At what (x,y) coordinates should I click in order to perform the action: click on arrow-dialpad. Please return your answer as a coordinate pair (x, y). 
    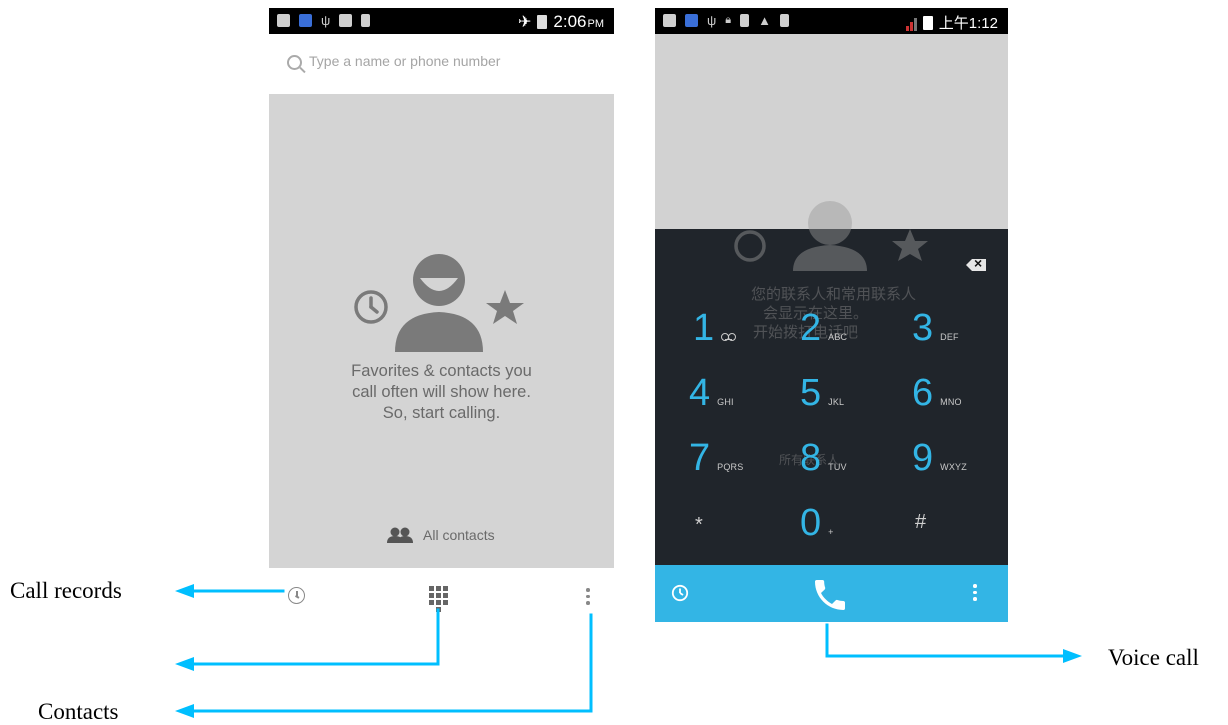
    Looking at the image, I should click on (315, 637).